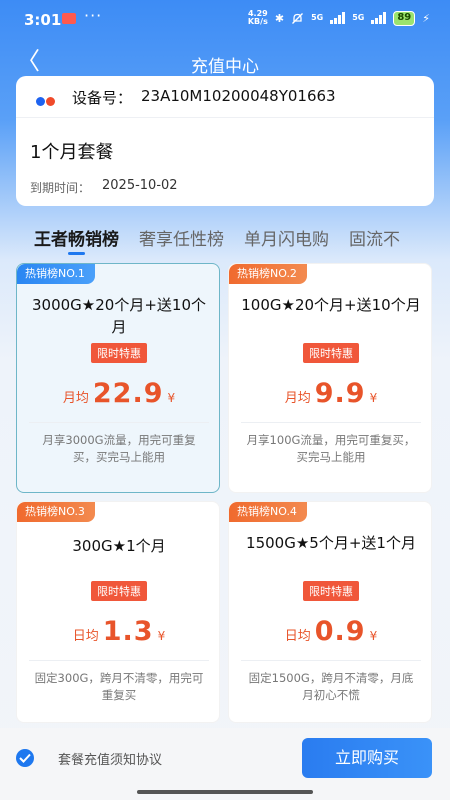 Image resolution: width=450 pixels, height=800 pixels. What do you see at coordinates (69, 18) in the screenshot?
I see `mail-notification-icon` at bounding box center [69, 18].